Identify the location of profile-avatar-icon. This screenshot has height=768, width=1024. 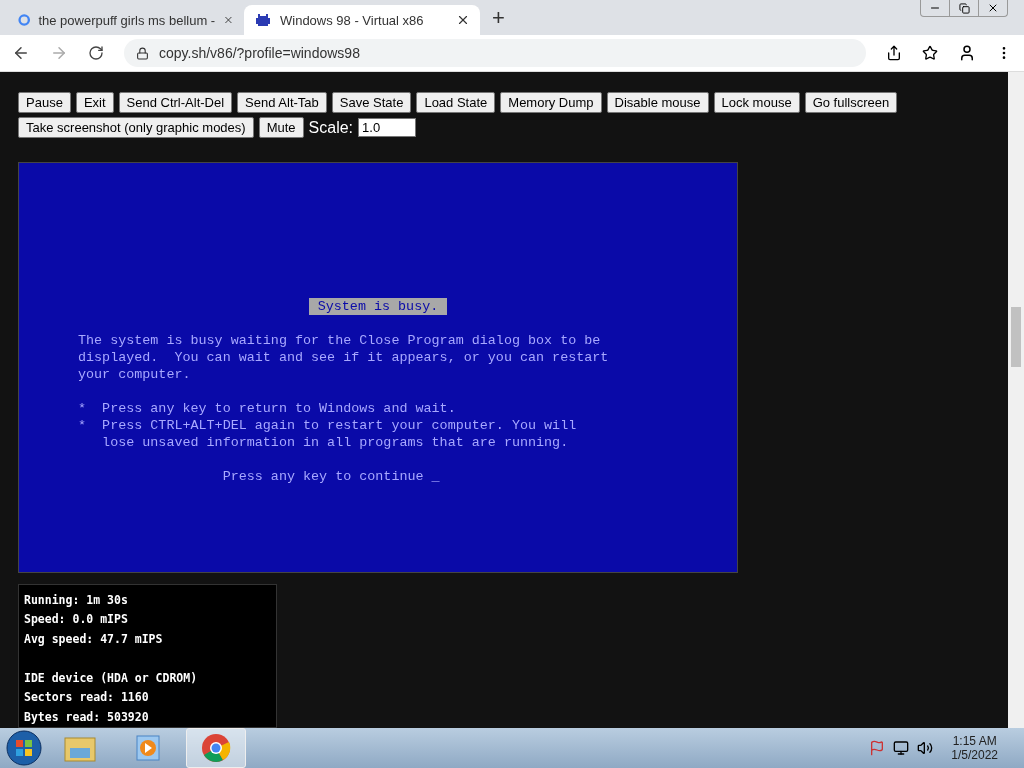
(967, 53).